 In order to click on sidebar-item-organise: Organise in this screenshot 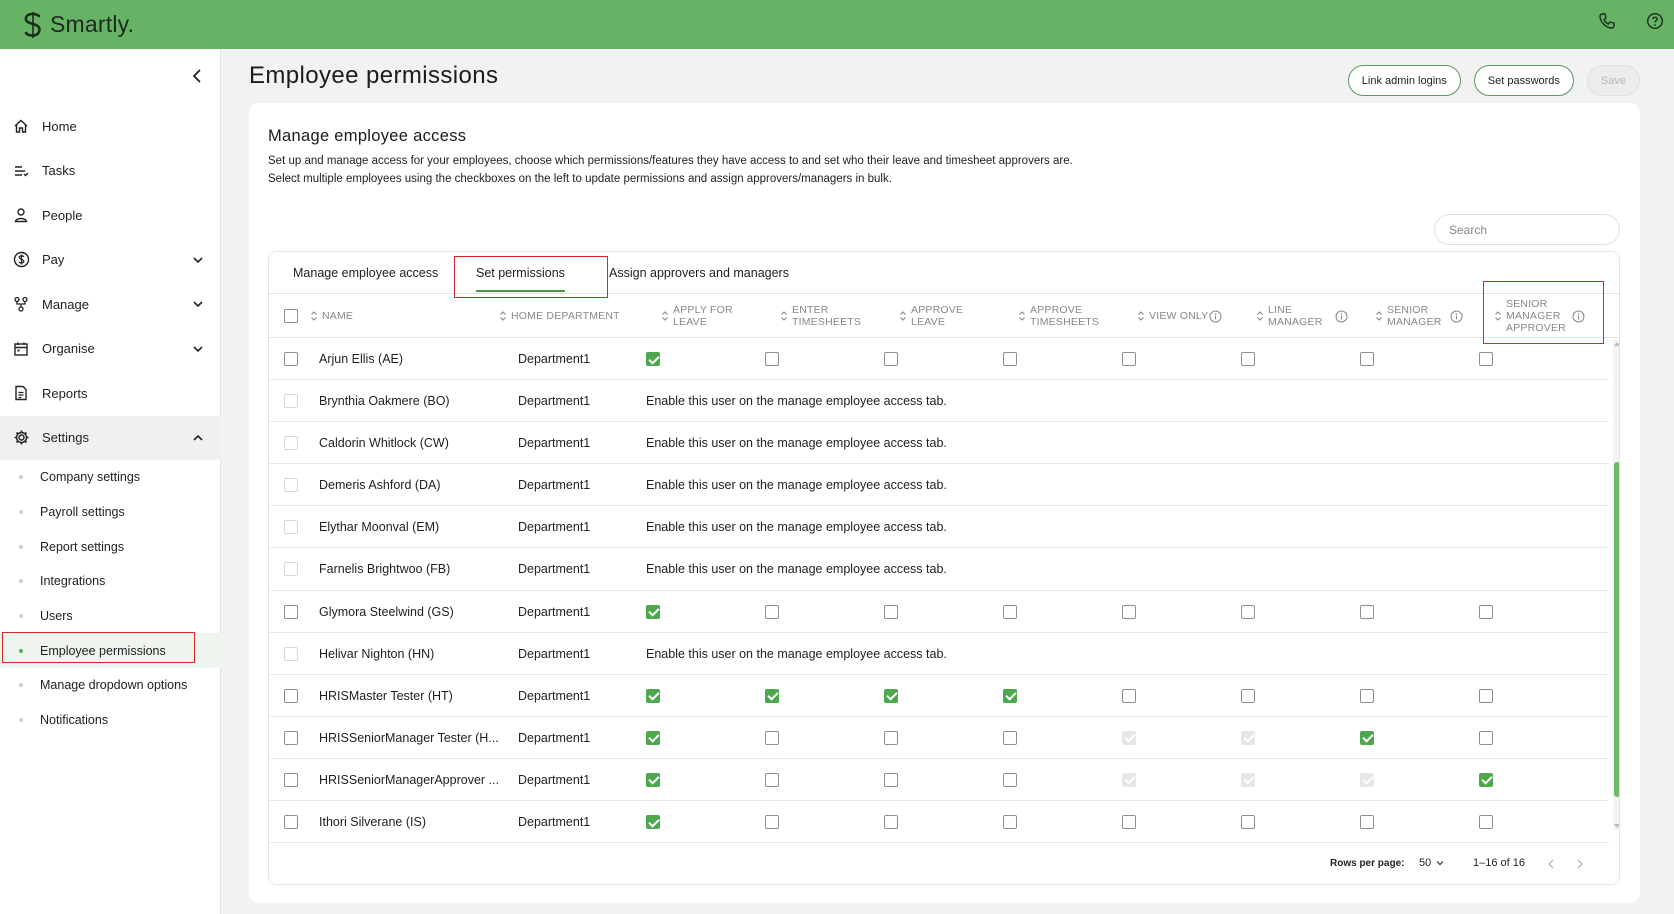, I will do `click(110, 349)`.